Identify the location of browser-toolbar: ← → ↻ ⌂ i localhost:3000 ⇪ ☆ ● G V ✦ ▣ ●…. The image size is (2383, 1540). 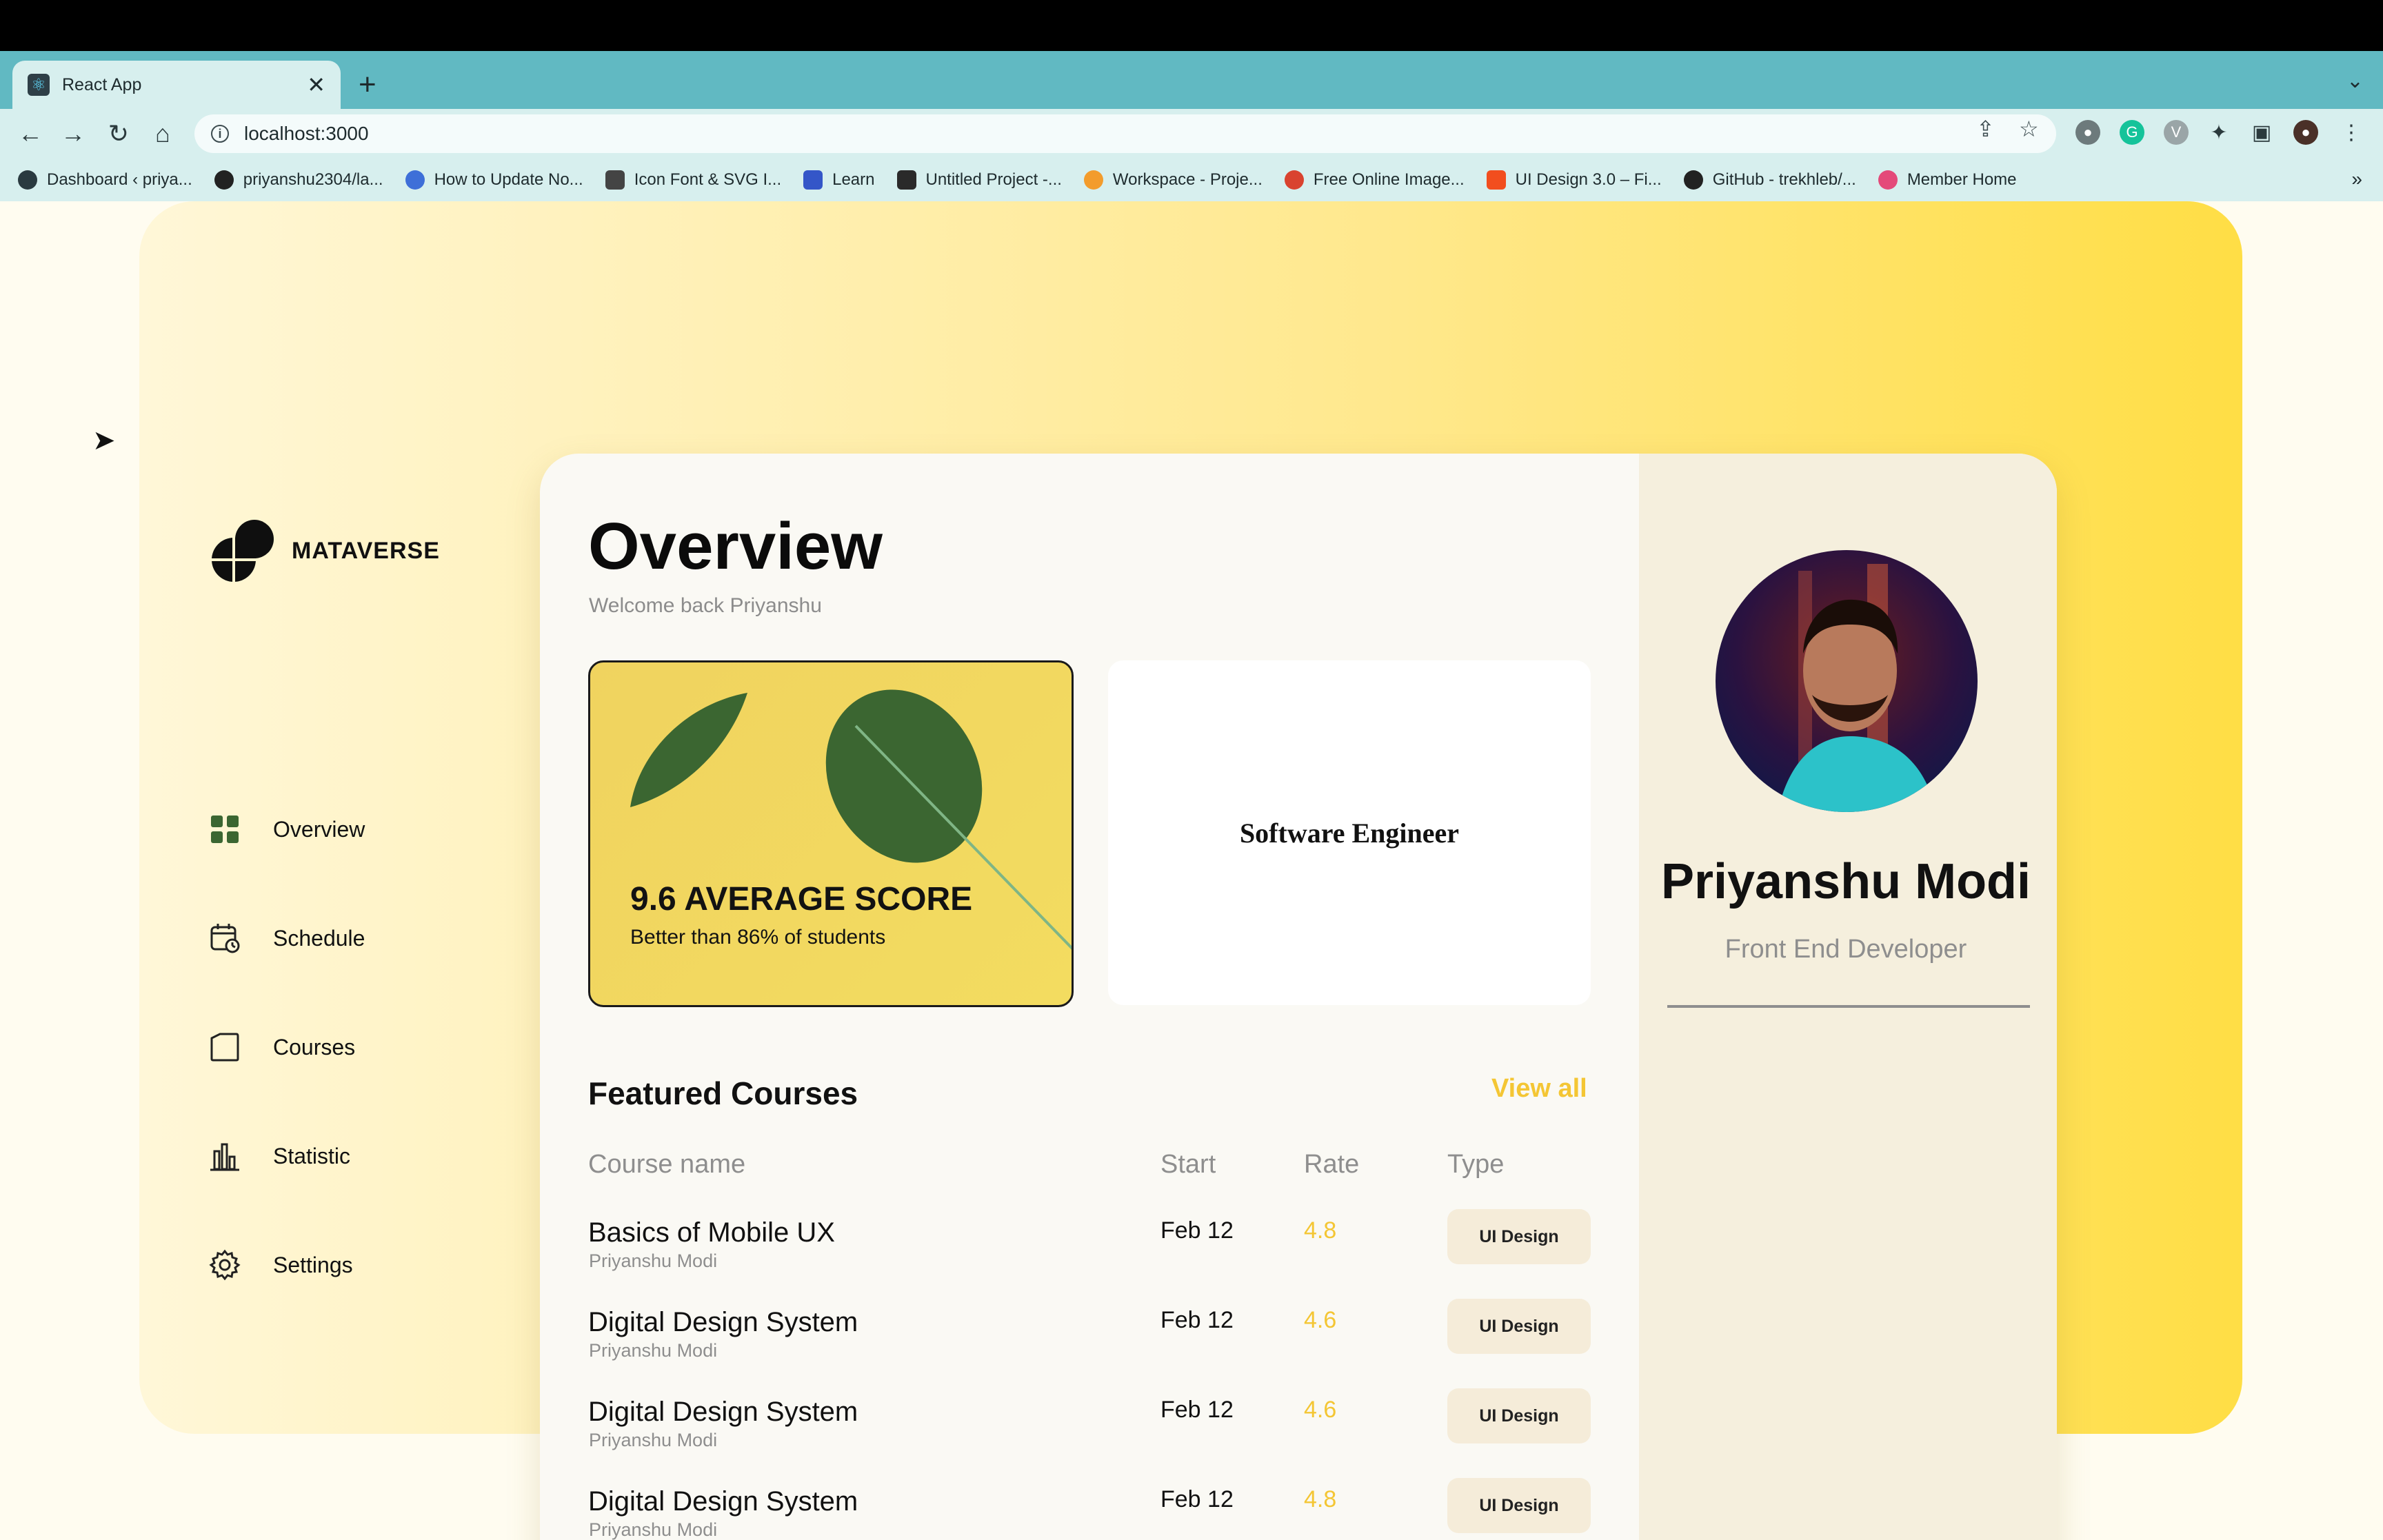
(1191, 134).